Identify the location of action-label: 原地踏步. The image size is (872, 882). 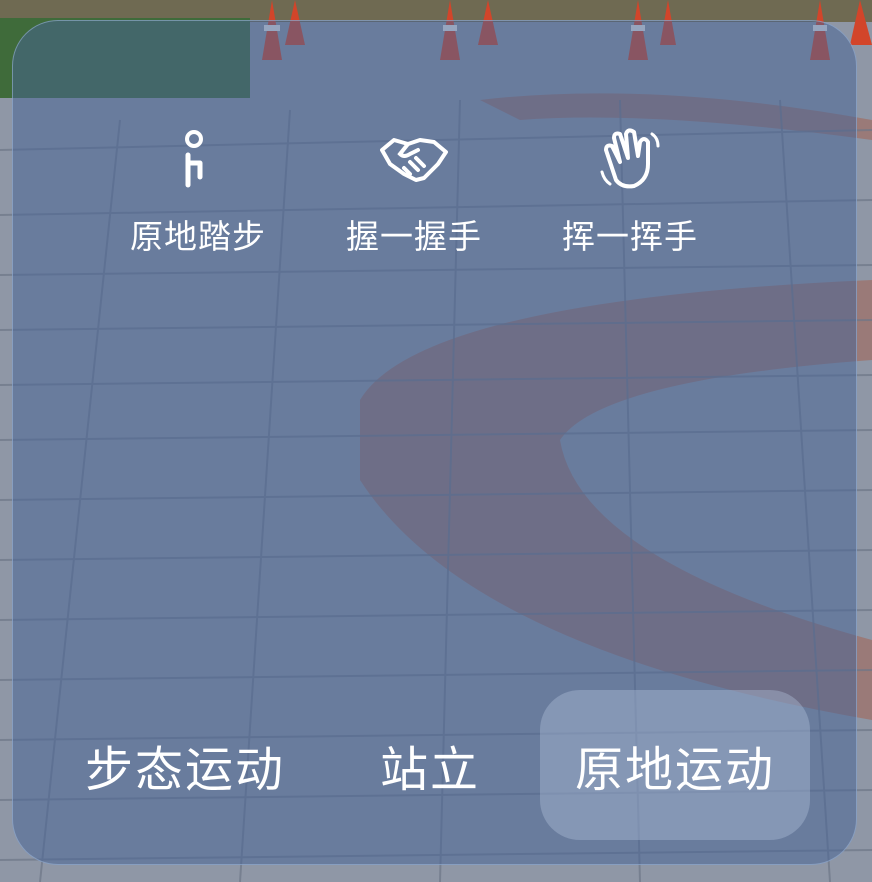
(198, 236).